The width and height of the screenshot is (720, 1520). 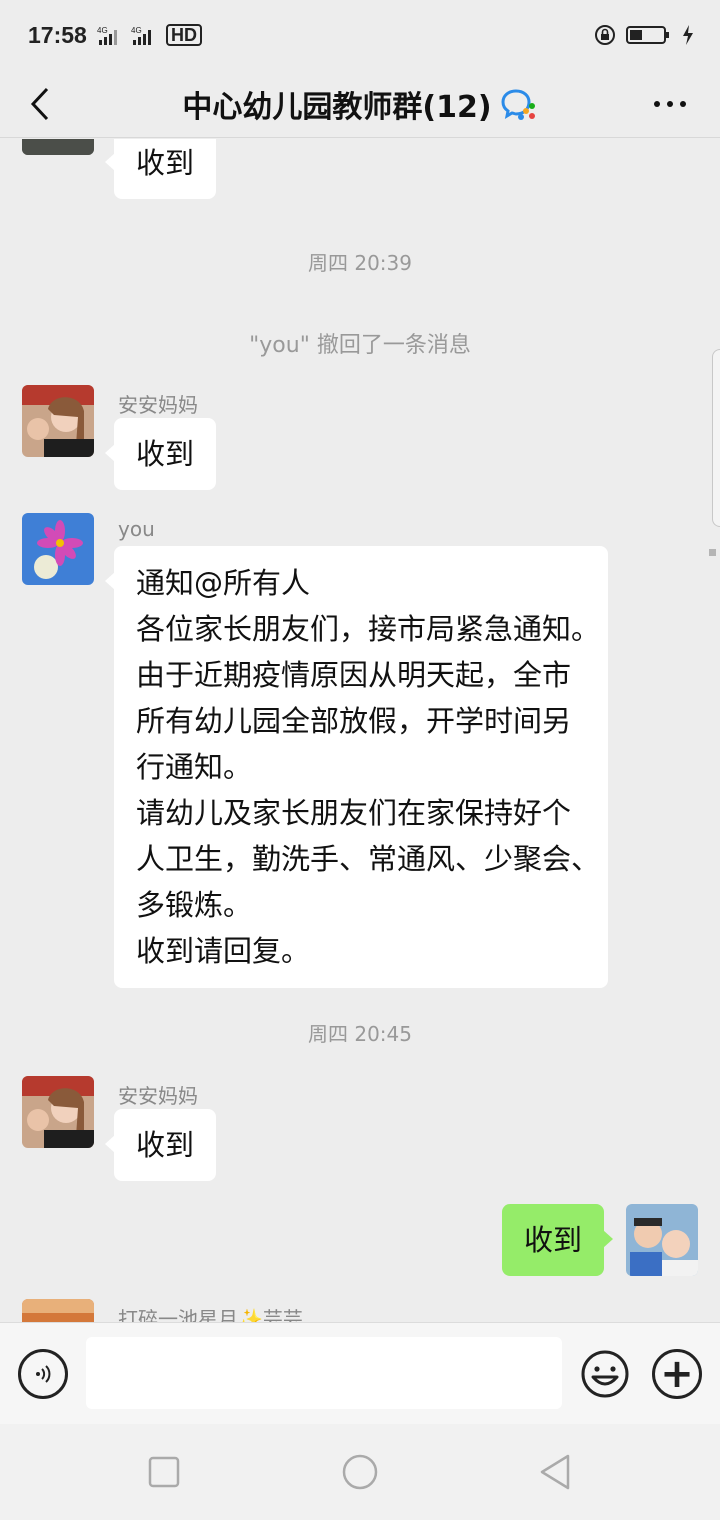 What do you see at coordinates (136, 529) in the screenshot?
I see `sender-name: you` at bounding box center [136, 529].